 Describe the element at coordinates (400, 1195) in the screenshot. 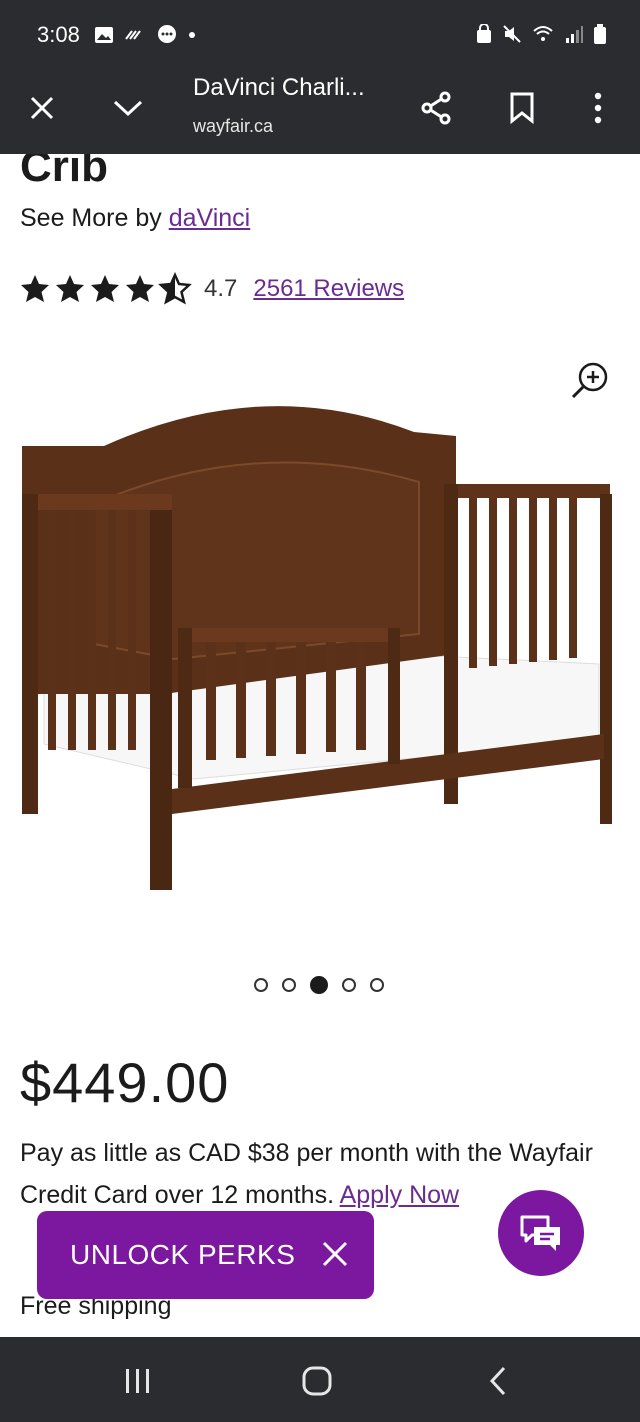

I see `apply-now-link: Apply Now` at that location.